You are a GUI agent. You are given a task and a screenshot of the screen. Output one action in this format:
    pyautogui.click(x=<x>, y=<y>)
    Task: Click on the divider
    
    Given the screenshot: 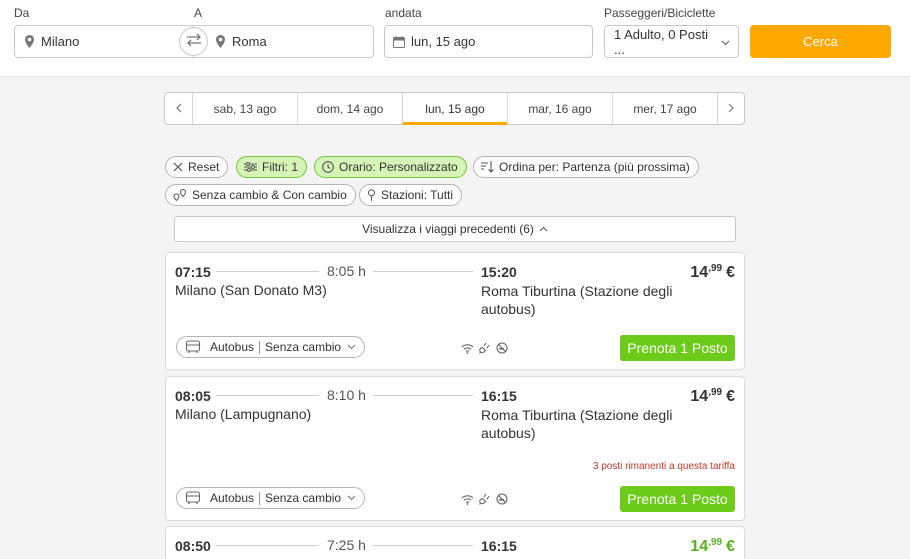 What is the action you would take?
    pyautogui.click(x=260, y=347)
    